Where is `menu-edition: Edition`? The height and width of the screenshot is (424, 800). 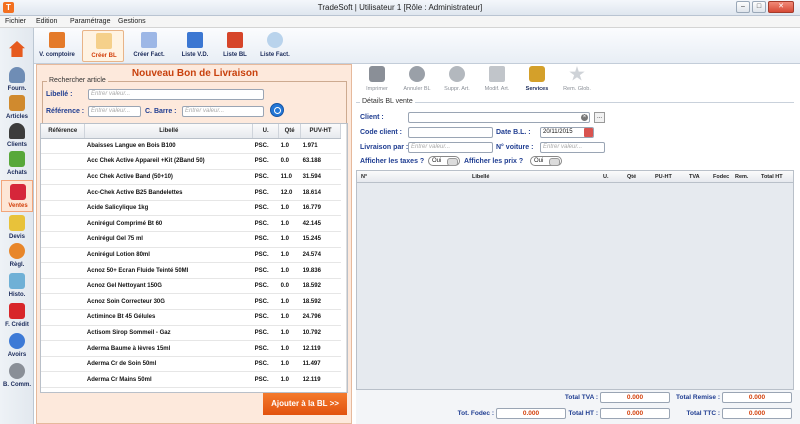
menu-edition: Edition is located at coordinates (46, 21).